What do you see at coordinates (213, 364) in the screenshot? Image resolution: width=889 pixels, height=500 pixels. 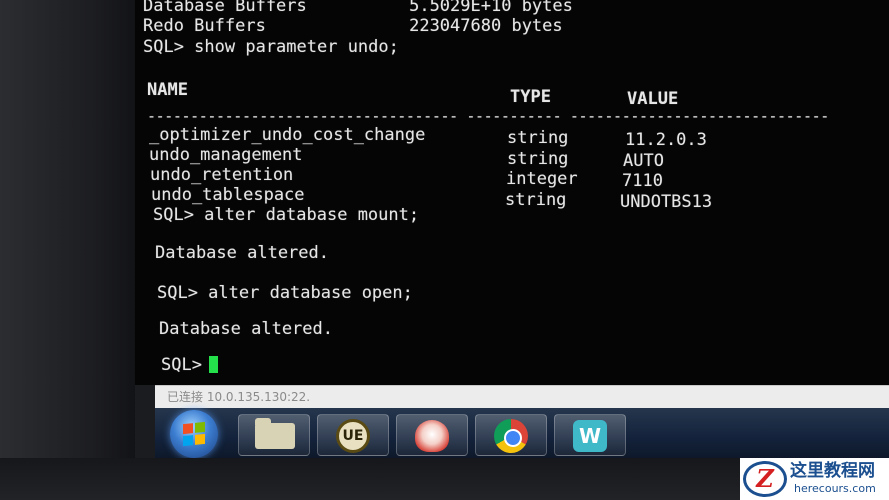 I see `terminal-cursor` at bounding box center [213, 364].